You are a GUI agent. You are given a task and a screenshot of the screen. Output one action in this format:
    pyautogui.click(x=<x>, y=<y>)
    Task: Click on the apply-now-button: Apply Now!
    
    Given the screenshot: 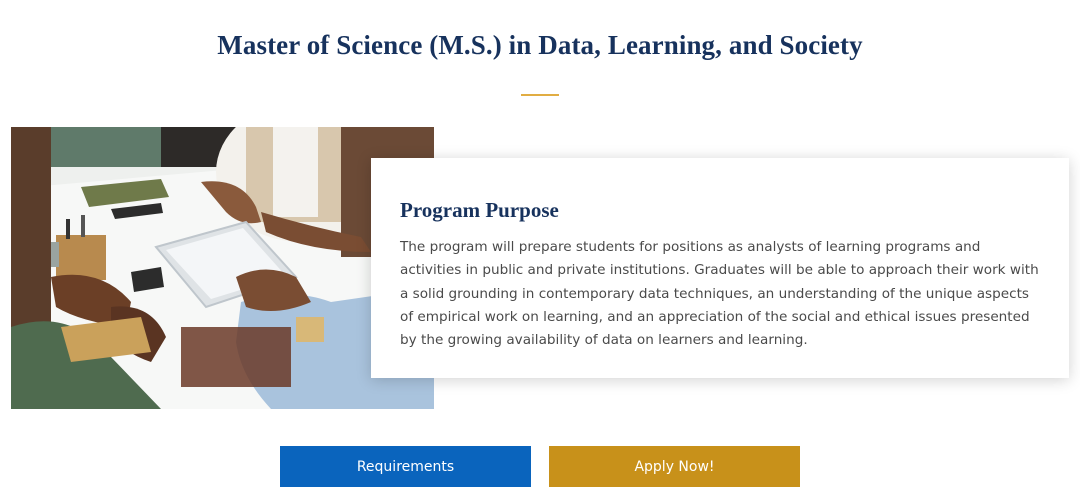 What is the action you would take?
    pyautogui.click(x=674, y=466)
    